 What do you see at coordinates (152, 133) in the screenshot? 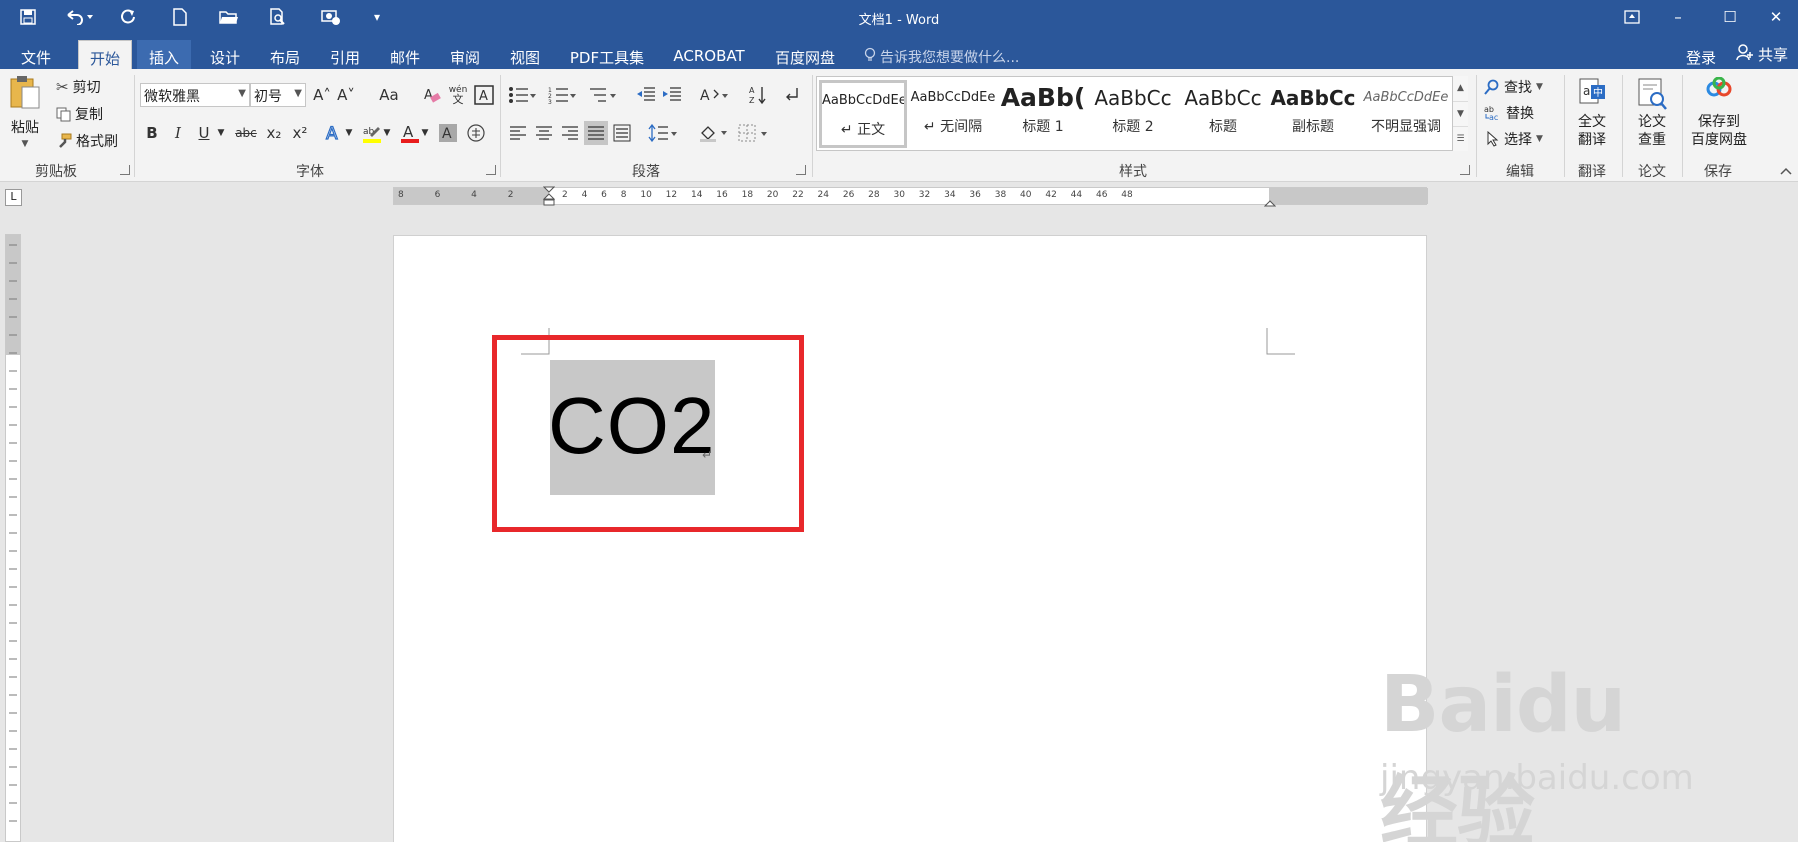
I see `bold-button: B` at bounding box center [152, 133].